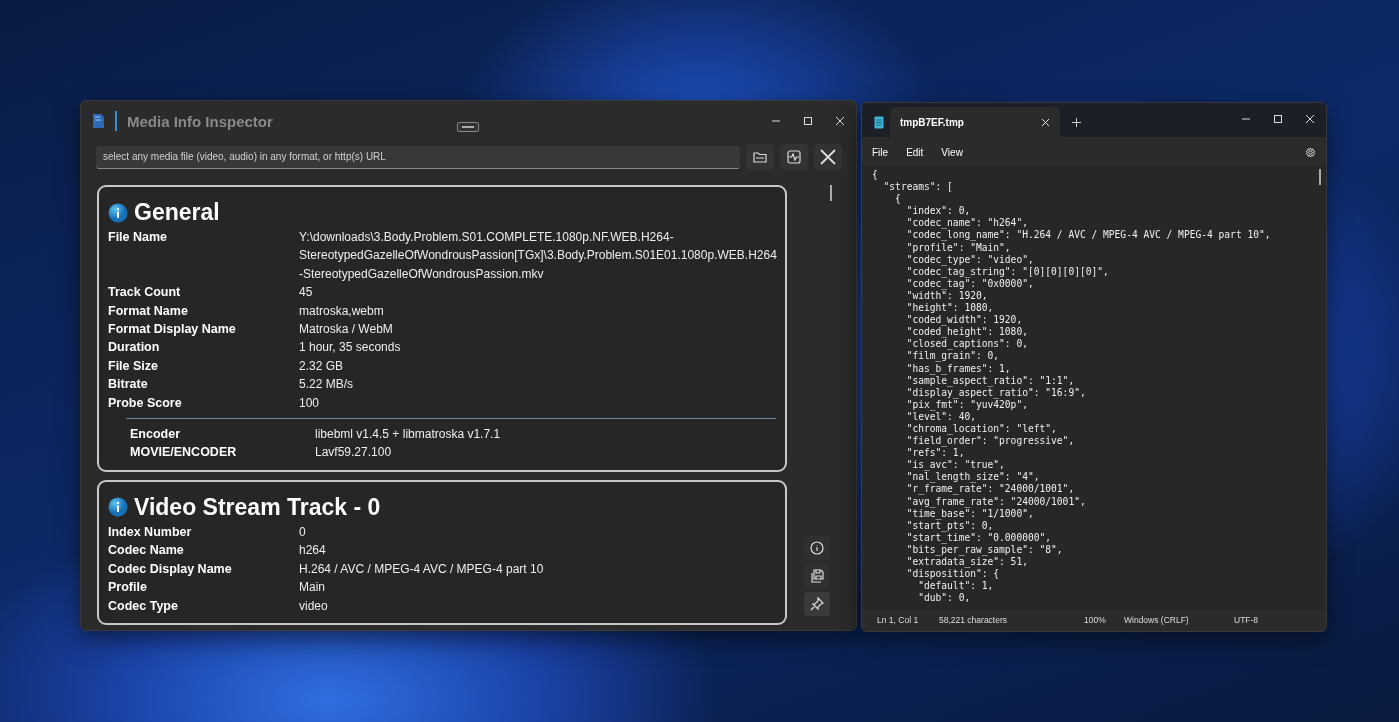 Image resolution: width=1399 pixels, height=722 pixels. What do you see at coordinates (177, 212) in the screenshot?
I see `section-title: General` at bounding box center [177, 212].